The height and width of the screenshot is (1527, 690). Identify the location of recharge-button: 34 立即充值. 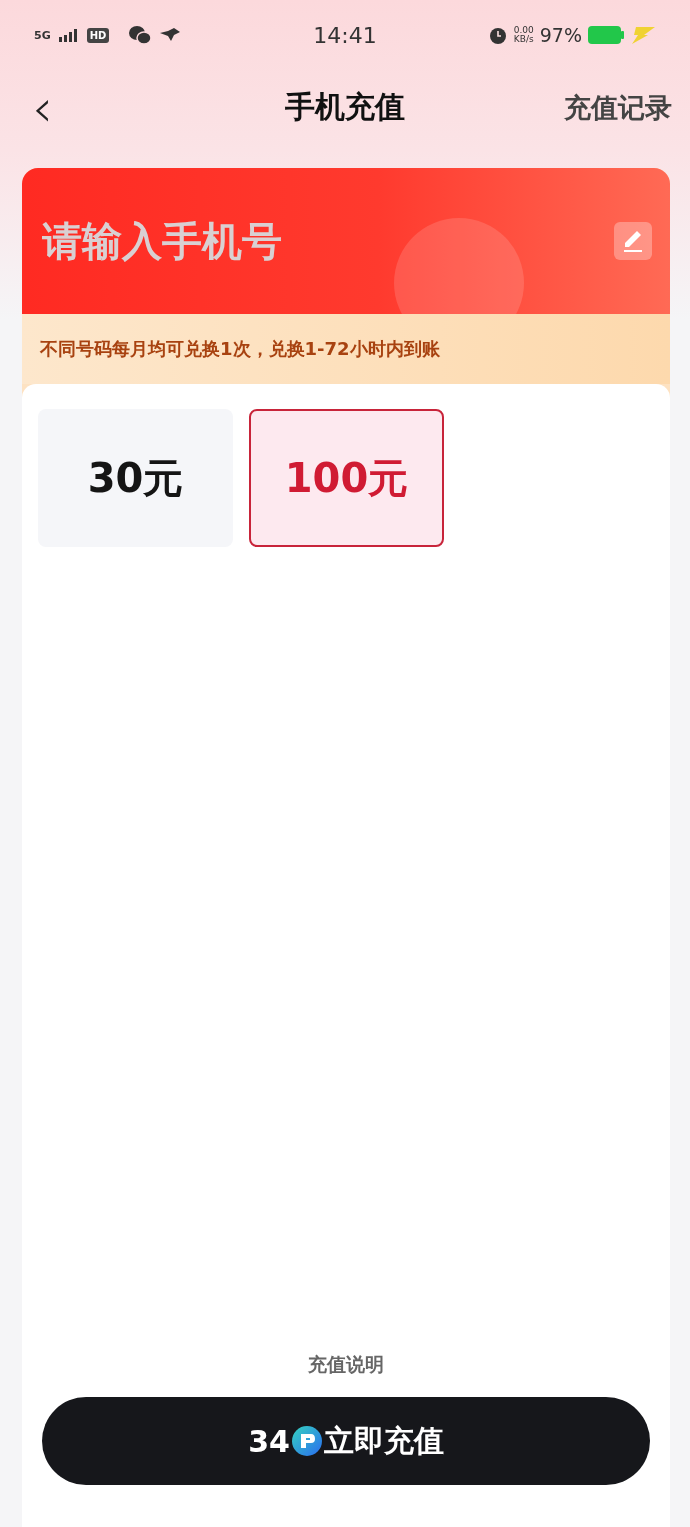
(346, 1441).